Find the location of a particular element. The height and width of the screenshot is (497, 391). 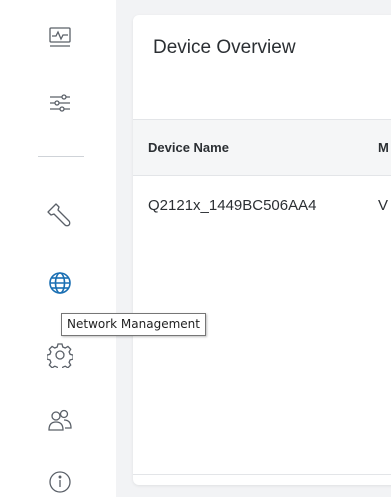

sliders-icon is located at coordinates (60, 103).